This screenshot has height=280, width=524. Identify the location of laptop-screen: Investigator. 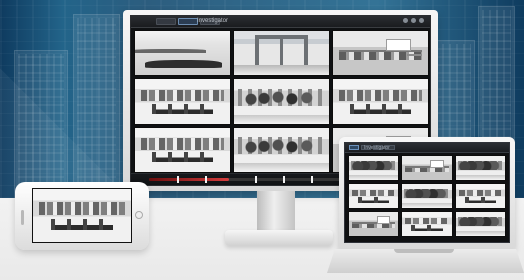
(427, 192).